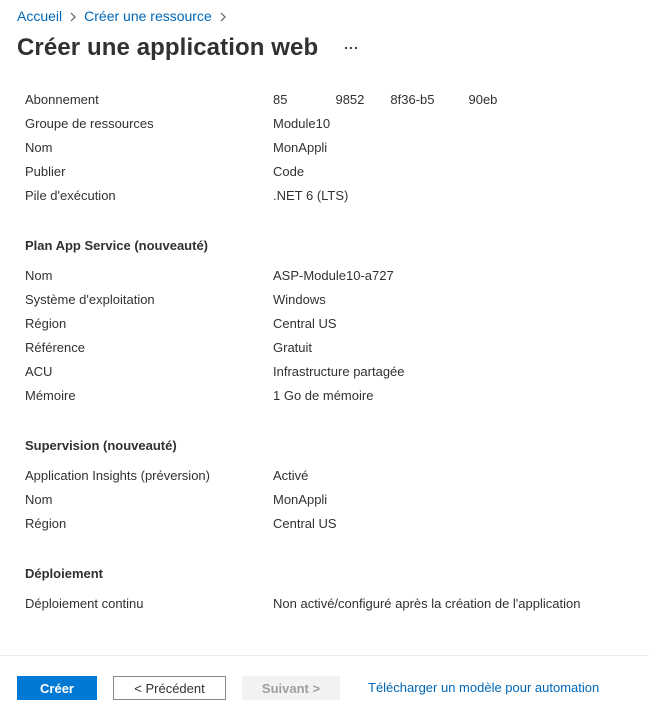 The height and width of the screenshot is (715, 649). Describe the element at coordinates (325, 171) in the screenshot. I see `summary-row-publish: Publier Code` at that location.